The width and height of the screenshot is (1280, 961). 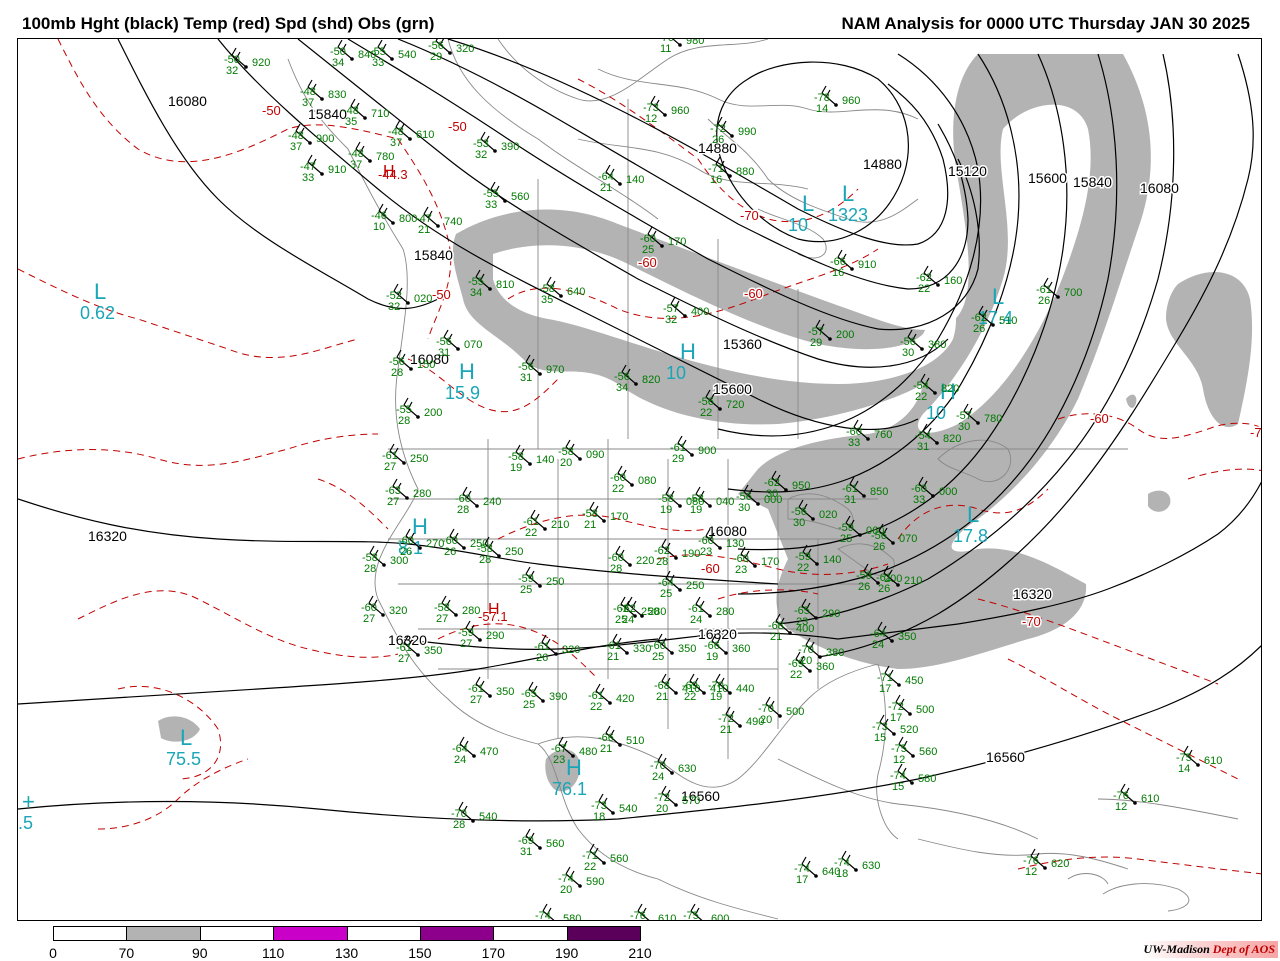 I want to click on obs-dewpoint: 22, so click(x=706, y=413).